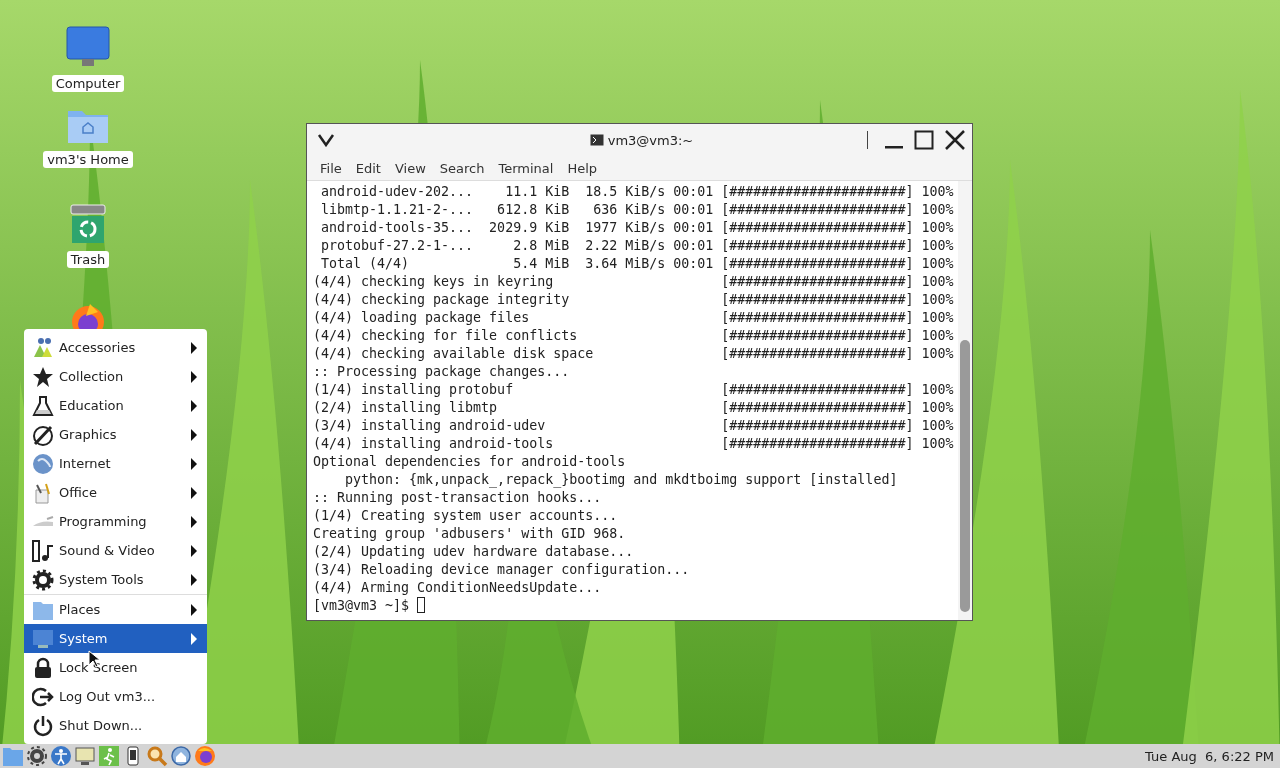 The image size is (1280, 768). Describe the element at coordinates (517, 263) in the screenshot. I see `output-line: Total (4/4) 5.4 MiB 3.64 MiB/s 00:01` at that location.